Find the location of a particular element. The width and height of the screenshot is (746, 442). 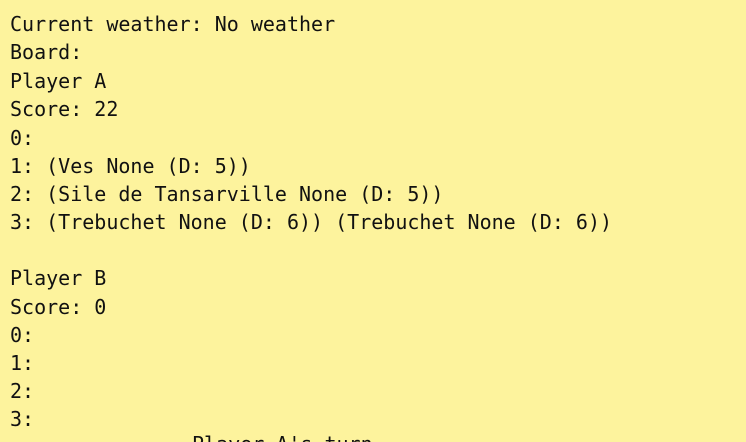

player-a-row-0: 0: is located at coordinates (22, 138).